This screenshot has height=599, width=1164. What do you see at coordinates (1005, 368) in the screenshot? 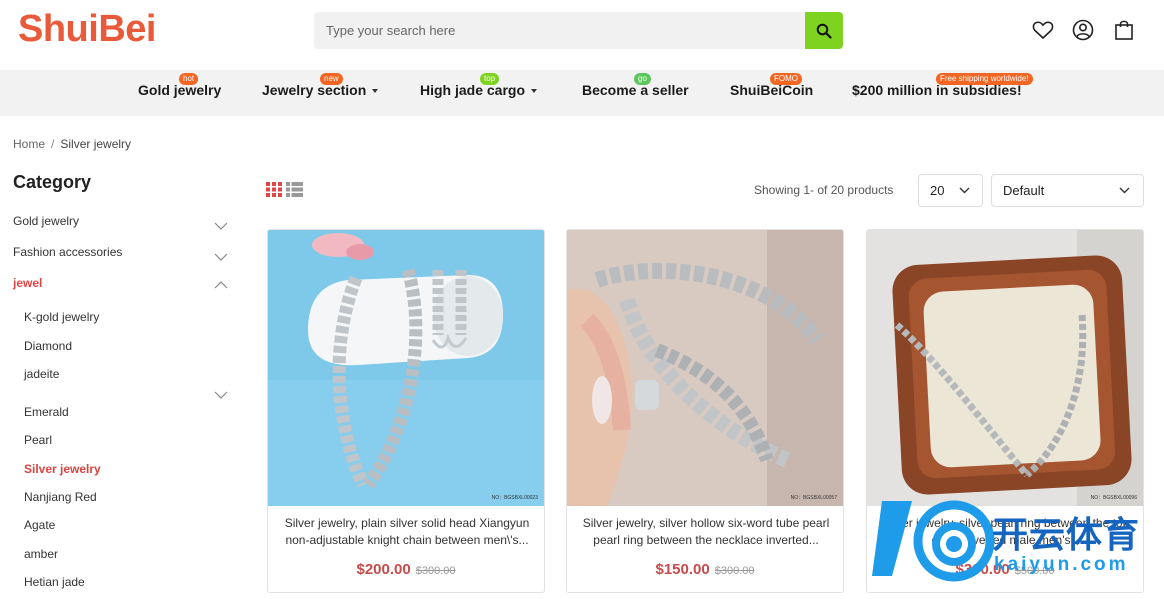
I see `product-image: NO：BGSBXL00096` at bounding box center [1005, 368].